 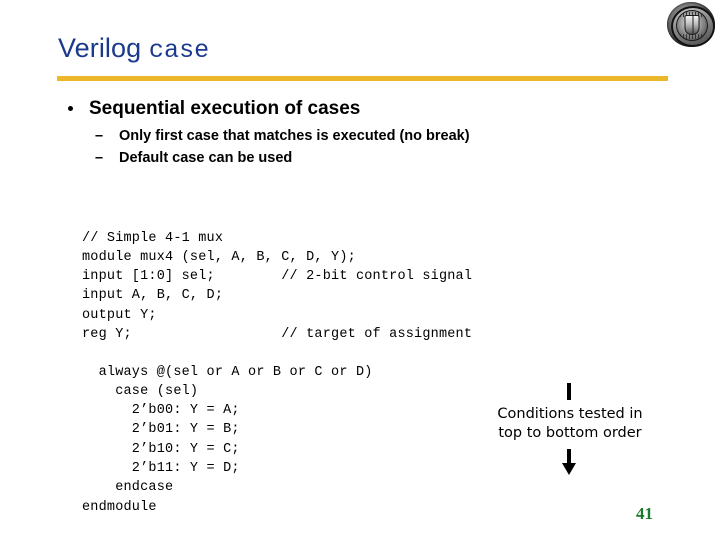 I want to click on bullet-level1-item: Sequential execution of cases, so click(x=357, y=108).